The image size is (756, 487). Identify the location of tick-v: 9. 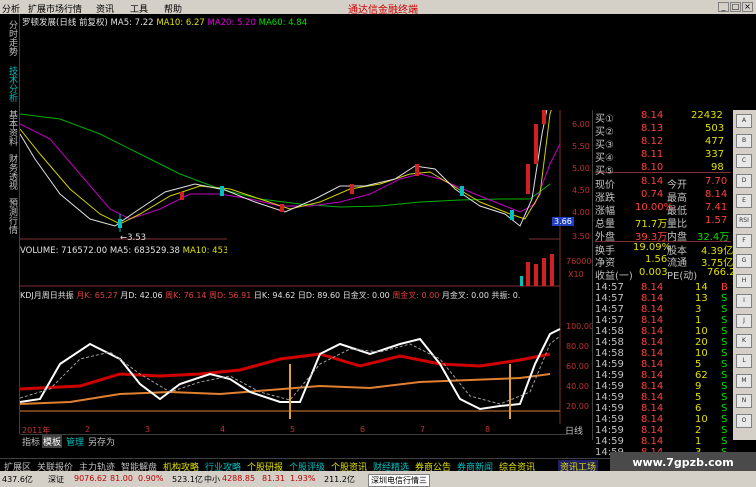
(698, 386).